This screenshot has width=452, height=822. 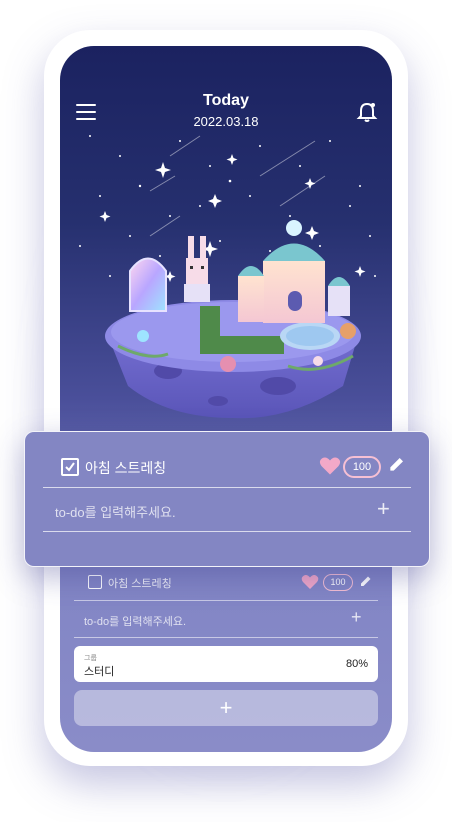 What do you see at coordinates (356, 617) in the screenshot?
I see `add-todo-icon-small: +` at bounding box center [356, 617].